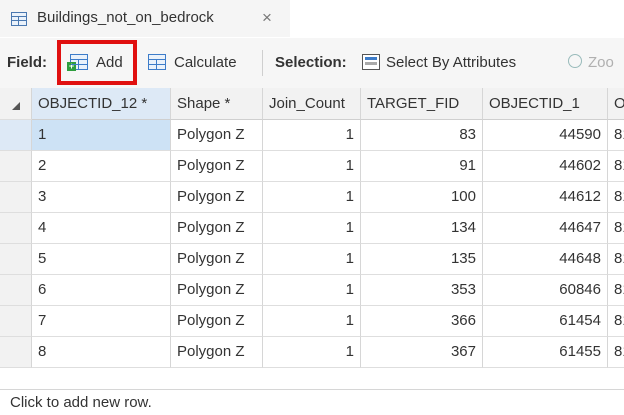 The image size is (624, 415). What do you see at coordinates (125, 17) in the screenshot?
I see `tab-title: Buildings_not_on_bedrock` at bounding box center [125, 17].